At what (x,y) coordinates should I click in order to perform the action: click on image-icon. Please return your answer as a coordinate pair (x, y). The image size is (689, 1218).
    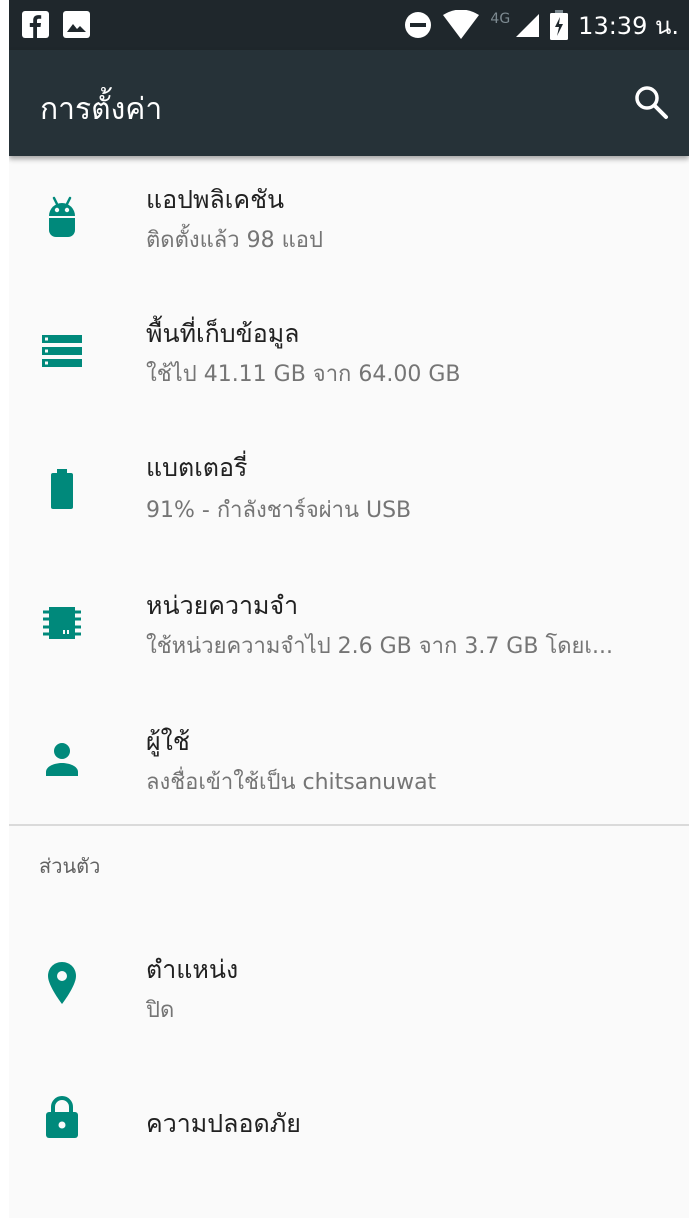
    Looking at the image, I should click on (76, 24).